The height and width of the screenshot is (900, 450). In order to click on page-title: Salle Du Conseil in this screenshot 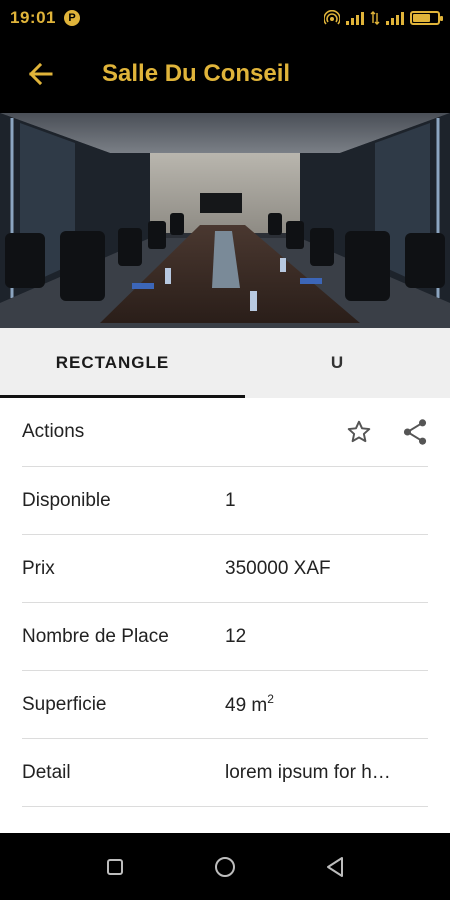, I will do `click(196, 73)`.